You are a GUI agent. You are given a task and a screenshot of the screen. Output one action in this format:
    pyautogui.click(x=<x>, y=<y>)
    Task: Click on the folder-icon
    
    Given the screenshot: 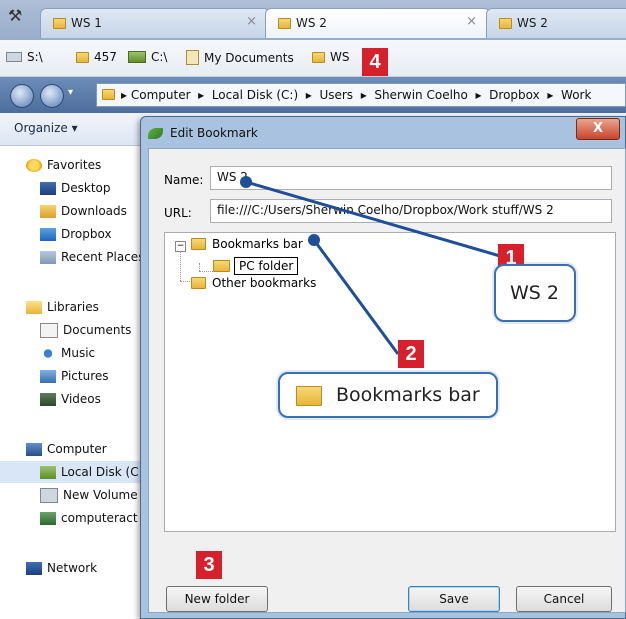 What is the action you would take?
    pyautogui.click(x=309, y=396)
    